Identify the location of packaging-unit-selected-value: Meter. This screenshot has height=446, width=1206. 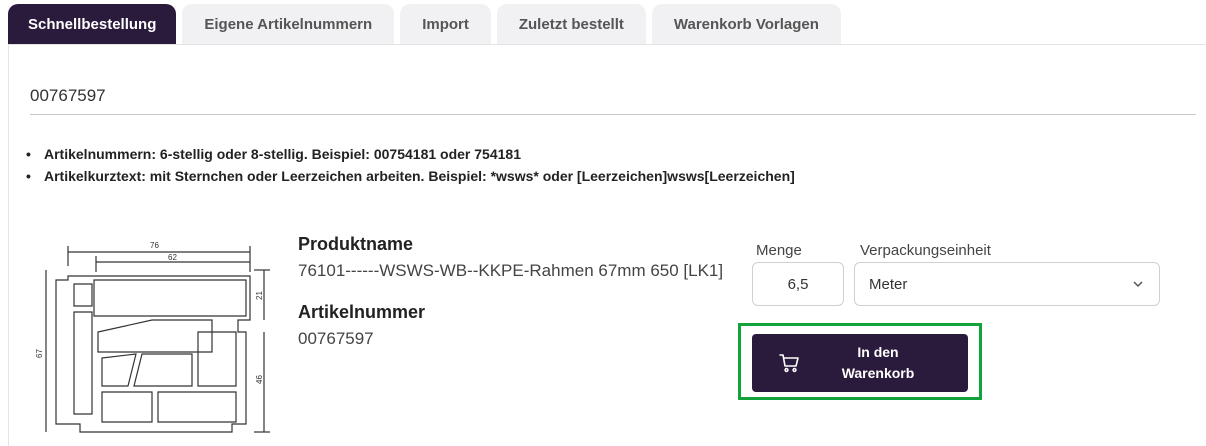
(888, 284).